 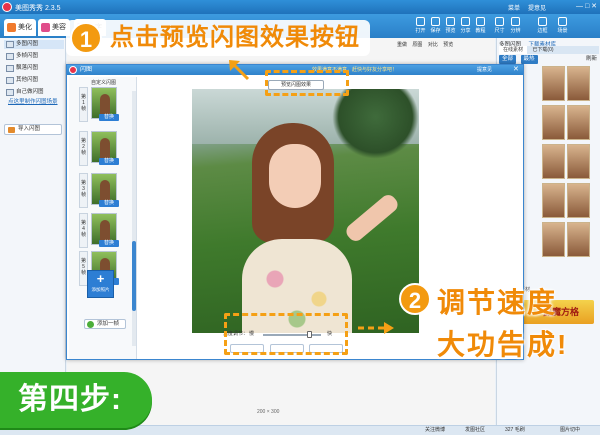 What do you see at coordinates (542, 21) in the screenshot?
I see `frame-icon` at bounding box center [542, 21].